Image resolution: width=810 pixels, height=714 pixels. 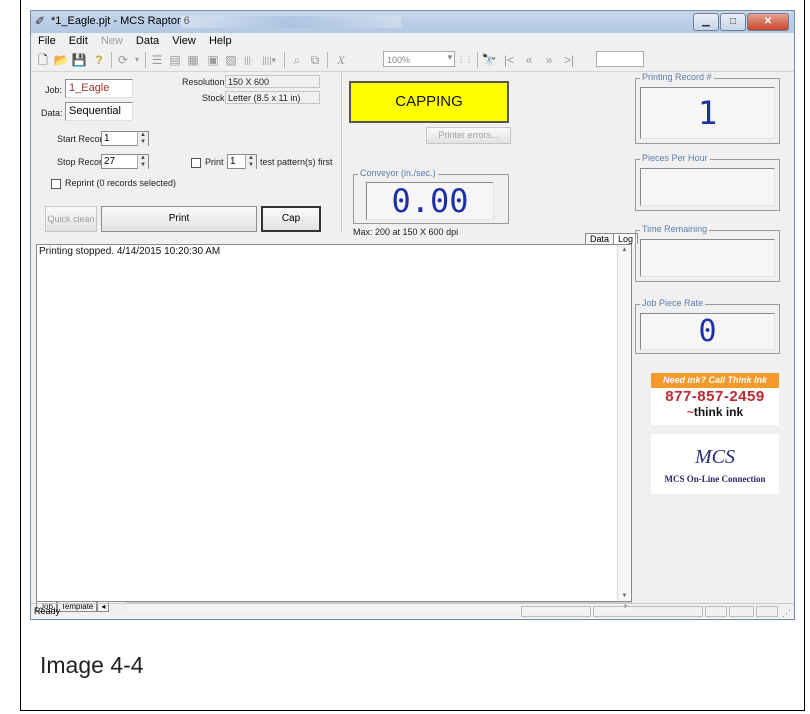 I want to click on title-bar: ✐ *1_Eagle.pjt - MCS Raptor 6 ▁ □ ✕, so click(x=412, y=22).